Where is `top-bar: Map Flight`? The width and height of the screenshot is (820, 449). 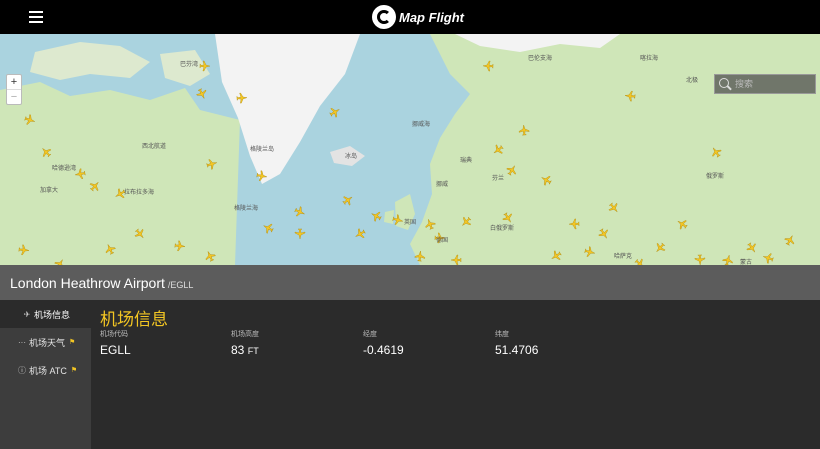 top-bar: Map Flight is located at coordinates (410, 17).